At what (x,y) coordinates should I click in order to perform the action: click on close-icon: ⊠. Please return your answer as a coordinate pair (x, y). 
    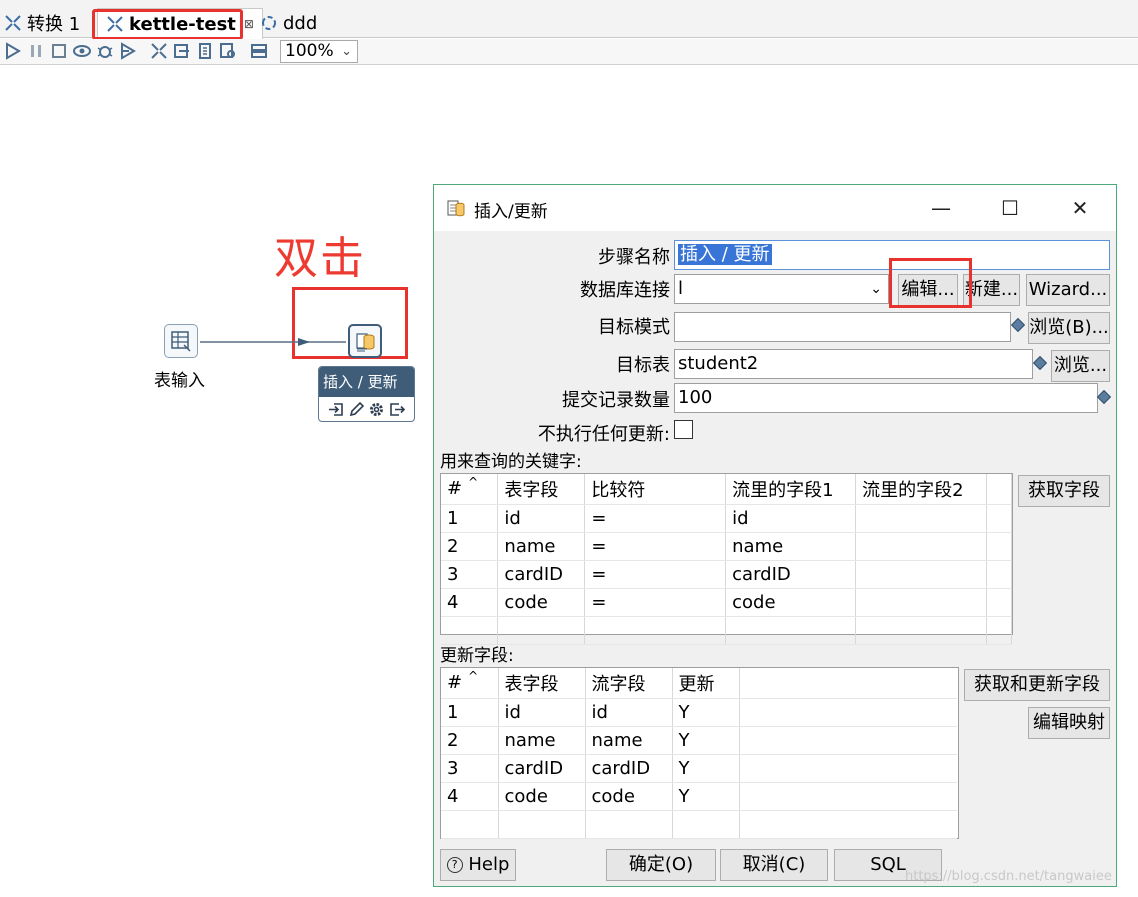
    Looking at the image, I should click on (249, 24).